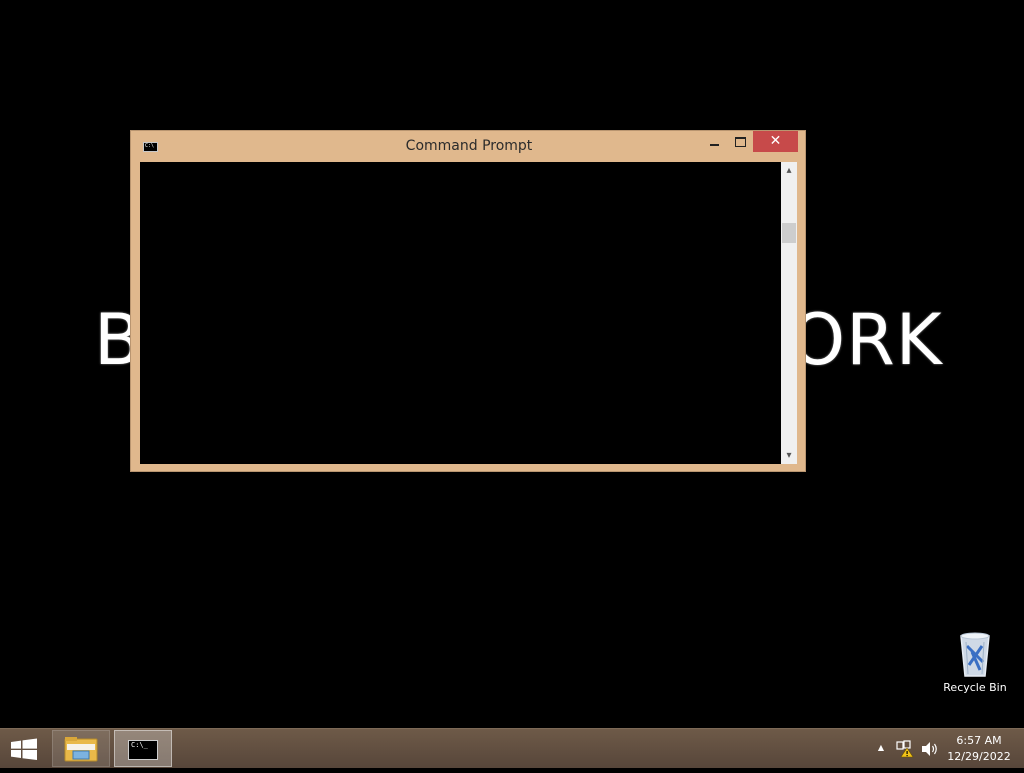 The image size is (1024, 773). I want to click on taskbar-command-prompt-button: C:\_, so click(143, 748).